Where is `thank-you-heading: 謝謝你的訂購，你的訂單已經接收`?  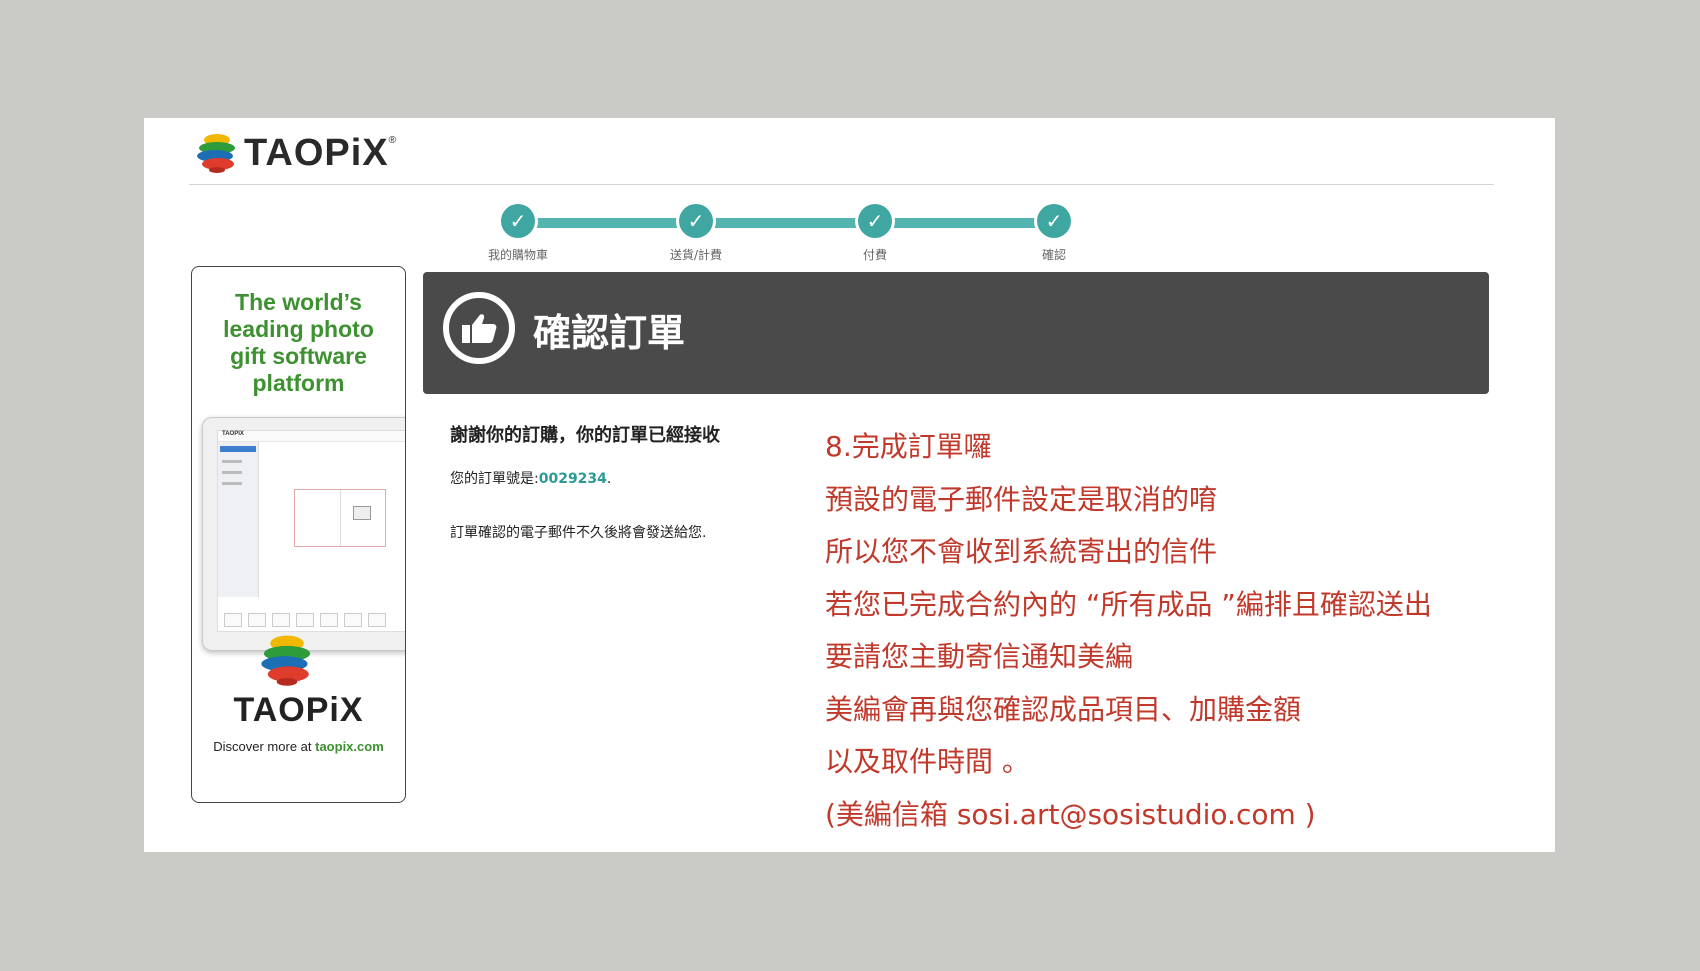
thank-you-heading: 謝謝你的訂購，你的訂單已經接收 is located at coordinates (585, 435).